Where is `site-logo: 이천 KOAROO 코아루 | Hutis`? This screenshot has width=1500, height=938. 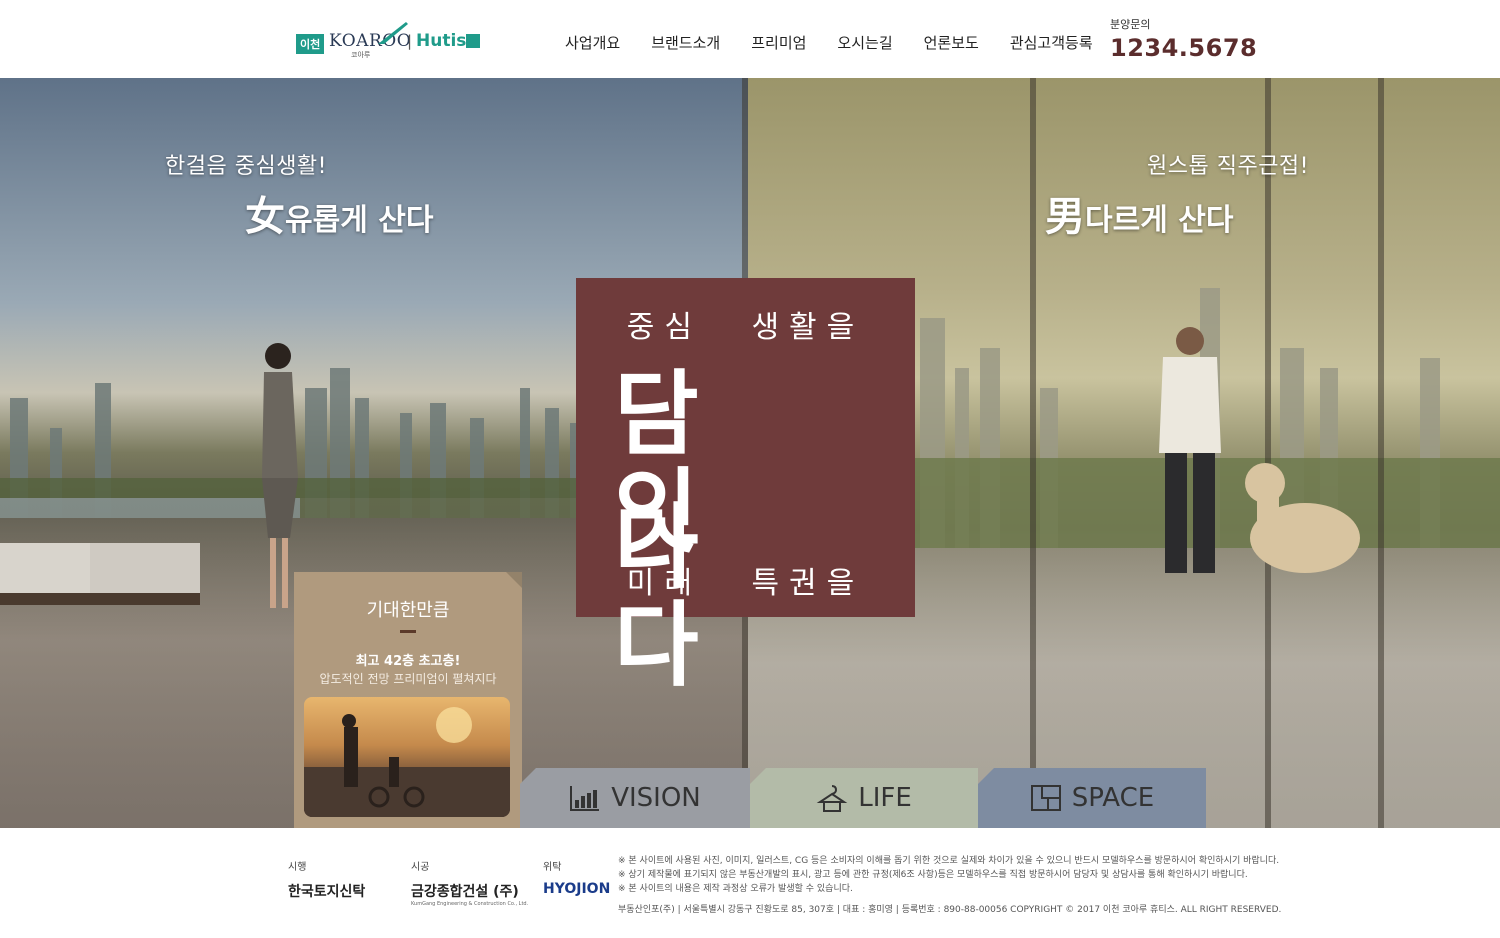 site-logo: 이천 KOAROO 코아루 | Hutis is located at coordinates (391, 40).